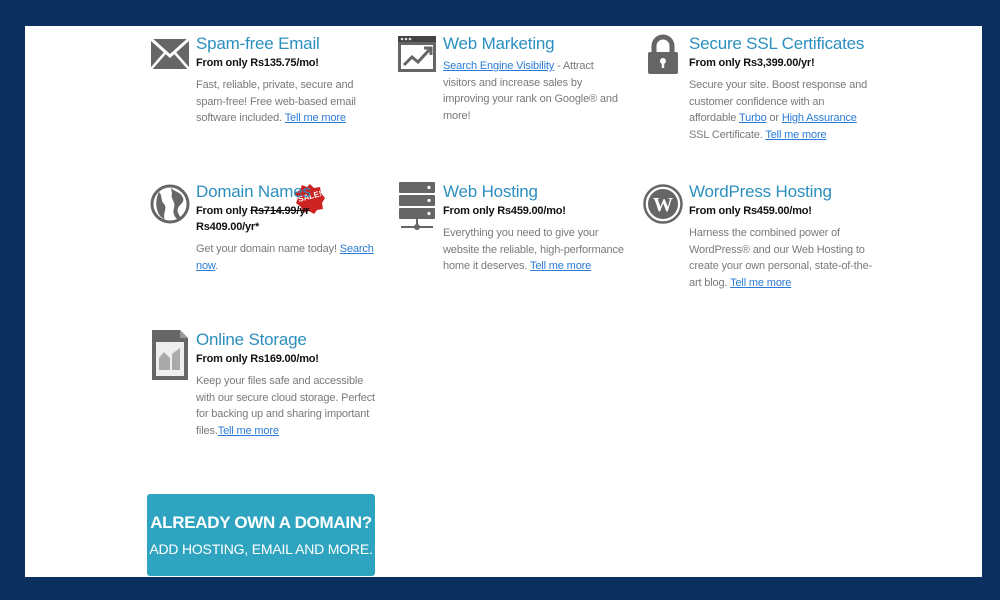  Describe the element at coordinates (280, 211) in the screenshot. I see `old-price: Rs714.99/yr` at that location.